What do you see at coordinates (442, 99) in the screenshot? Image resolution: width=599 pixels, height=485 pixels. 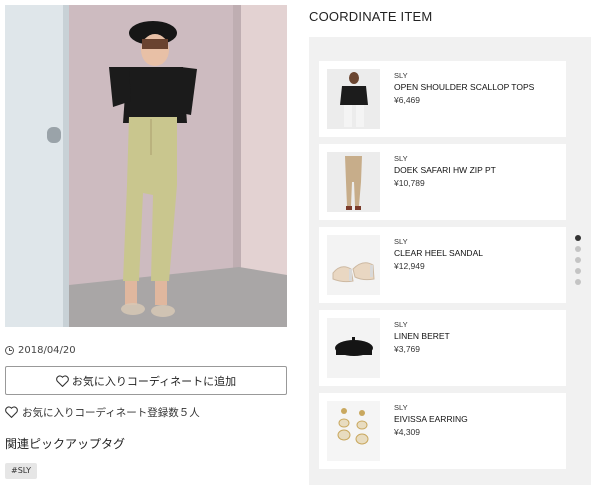 I see `coordinate-item-card: SLY OPEN SHOULDER SCALLOP TOPS ¥6,469` at bounding box center [442, 99].